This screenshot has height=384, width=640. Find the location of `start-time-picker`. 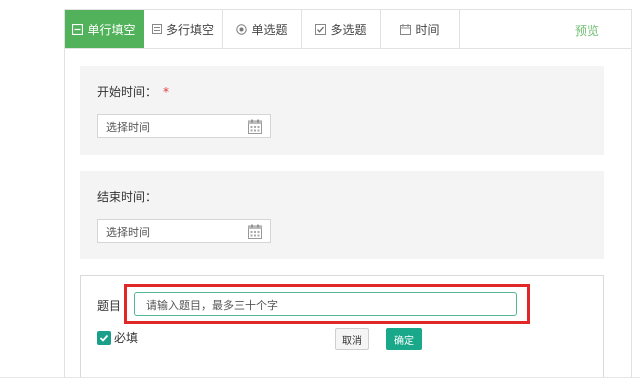

start-time-picker is located at coordinates (184, 126).